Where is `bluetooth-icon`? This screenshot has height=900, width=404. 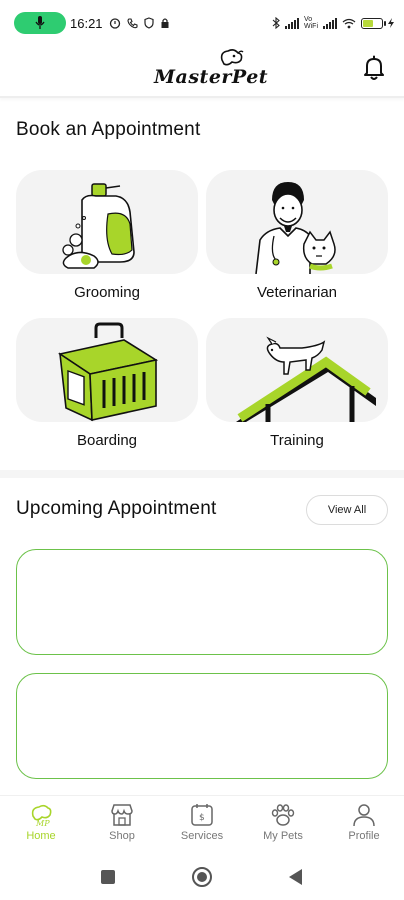
bluetooth-icon is located at coordinates (276, 23).